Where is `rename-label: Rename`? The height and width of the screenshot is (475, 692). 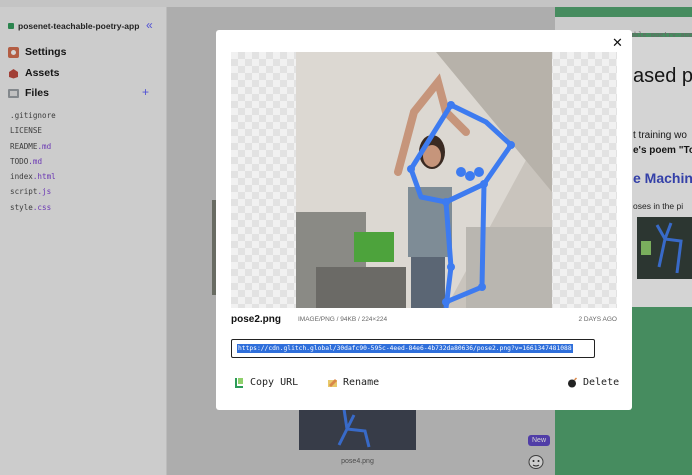
rename-label: Rename is located at coordinates (361, 382).